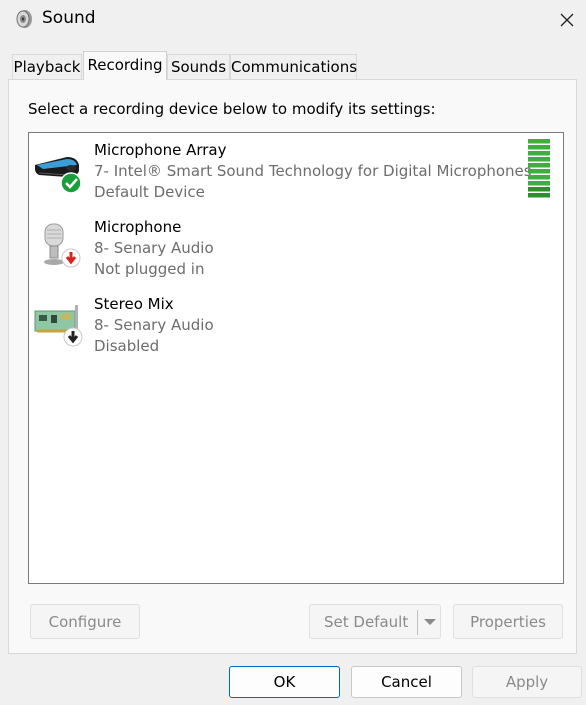 The width and height of the screenshot is (586, 705). What do you see at coordinates (71, 183) in the screenshot?
I see `default-check-badge-icon` at bounding box center [71, 183].